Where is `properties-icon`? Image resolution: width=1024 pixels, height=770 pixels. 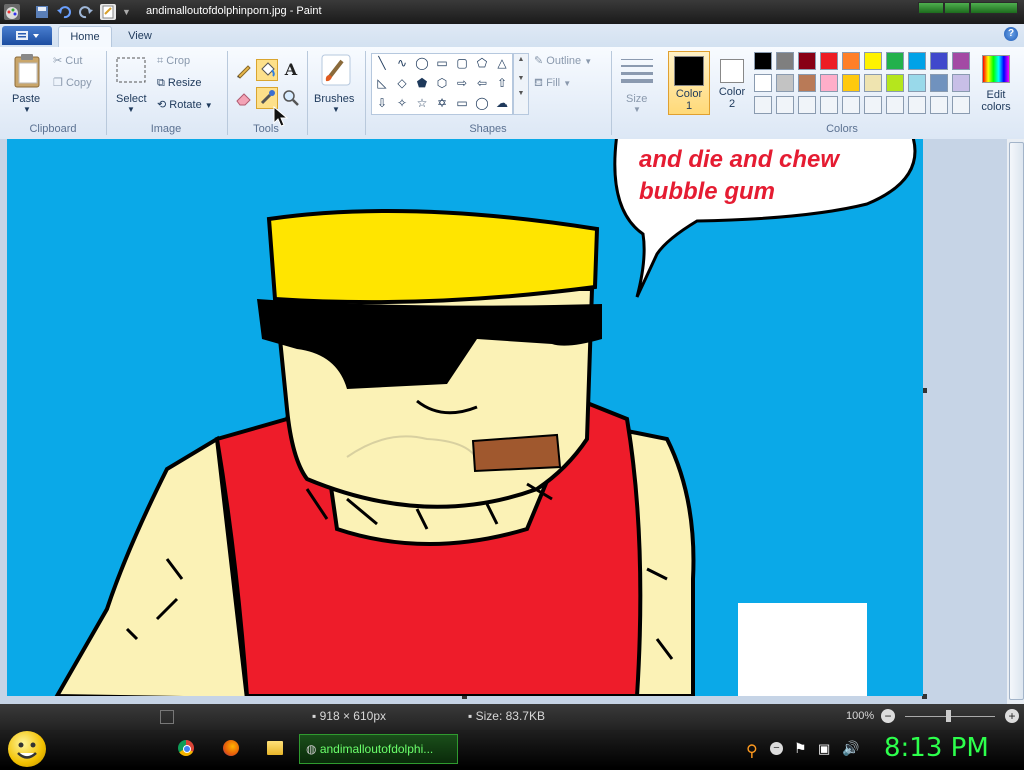 properties-icon is located at coordinates (108, 12).